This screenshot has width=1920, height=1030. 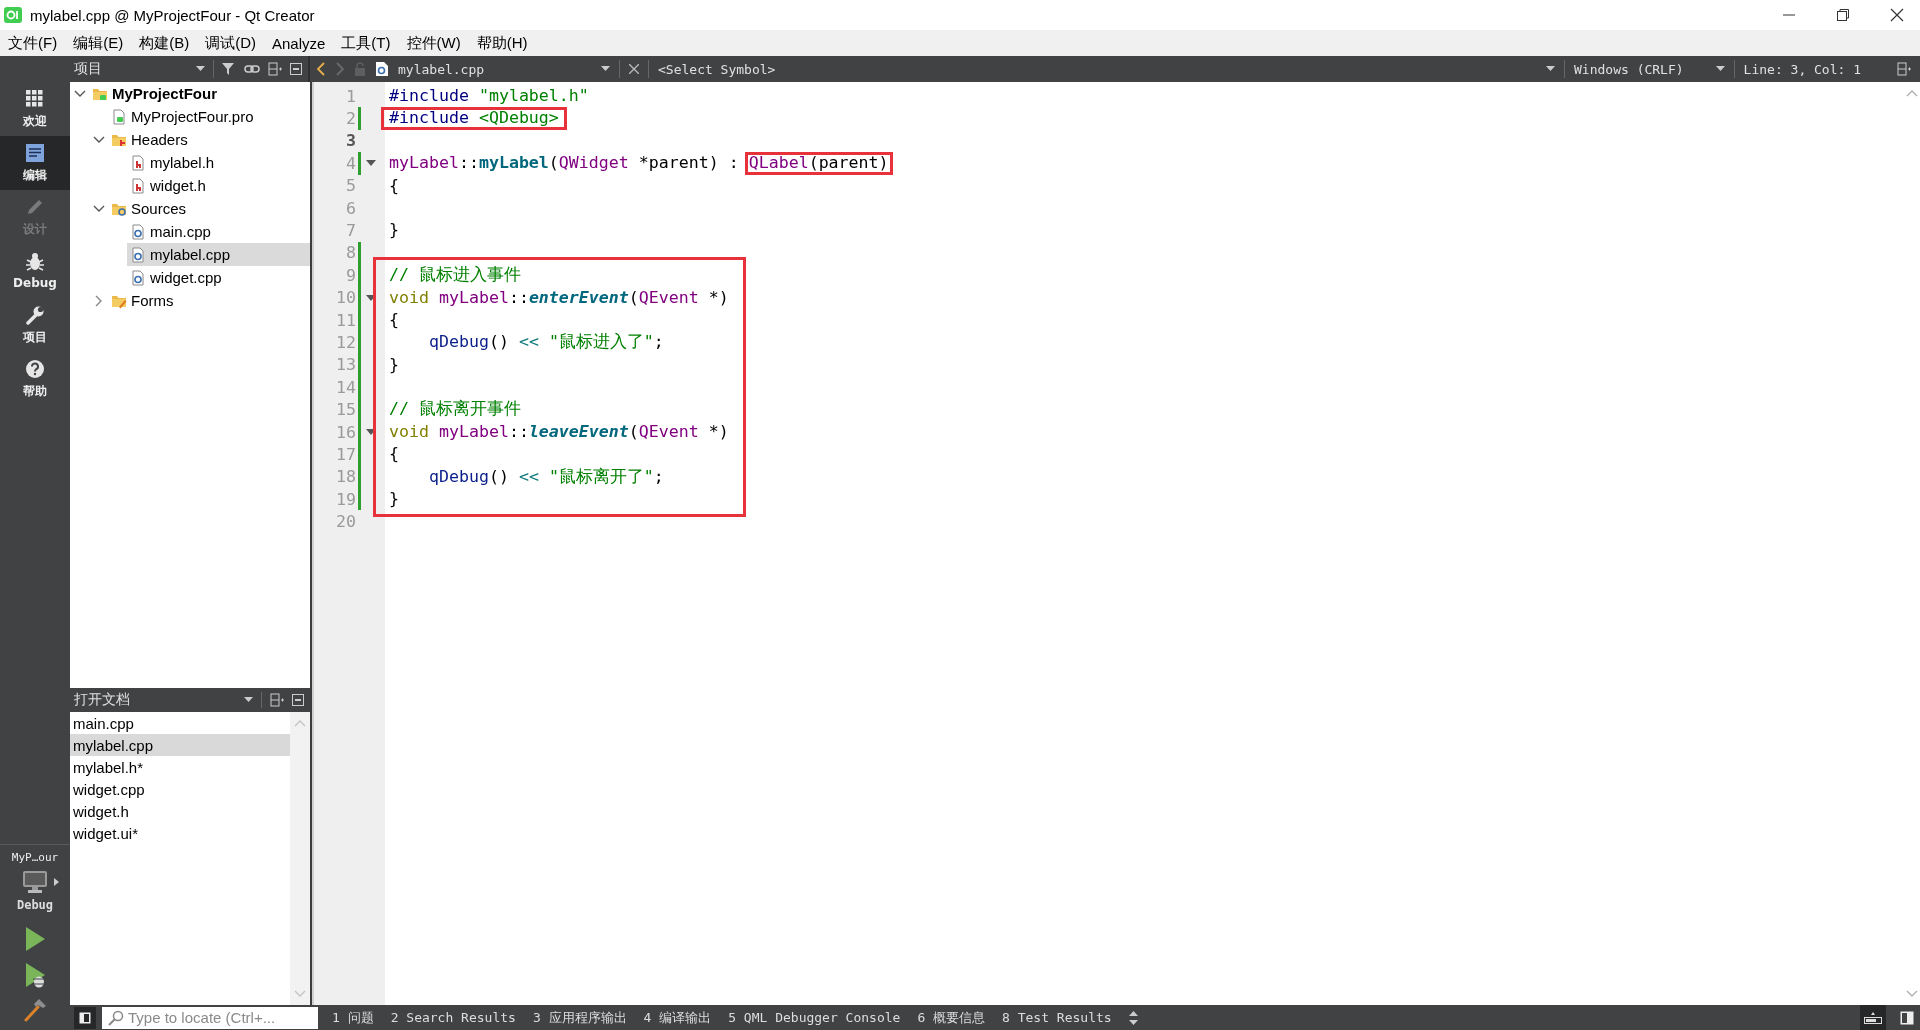 What do you see at coordinates (34, 882) in the screenshot?
I see `monitor-icon` at bounding box center [34, 882].